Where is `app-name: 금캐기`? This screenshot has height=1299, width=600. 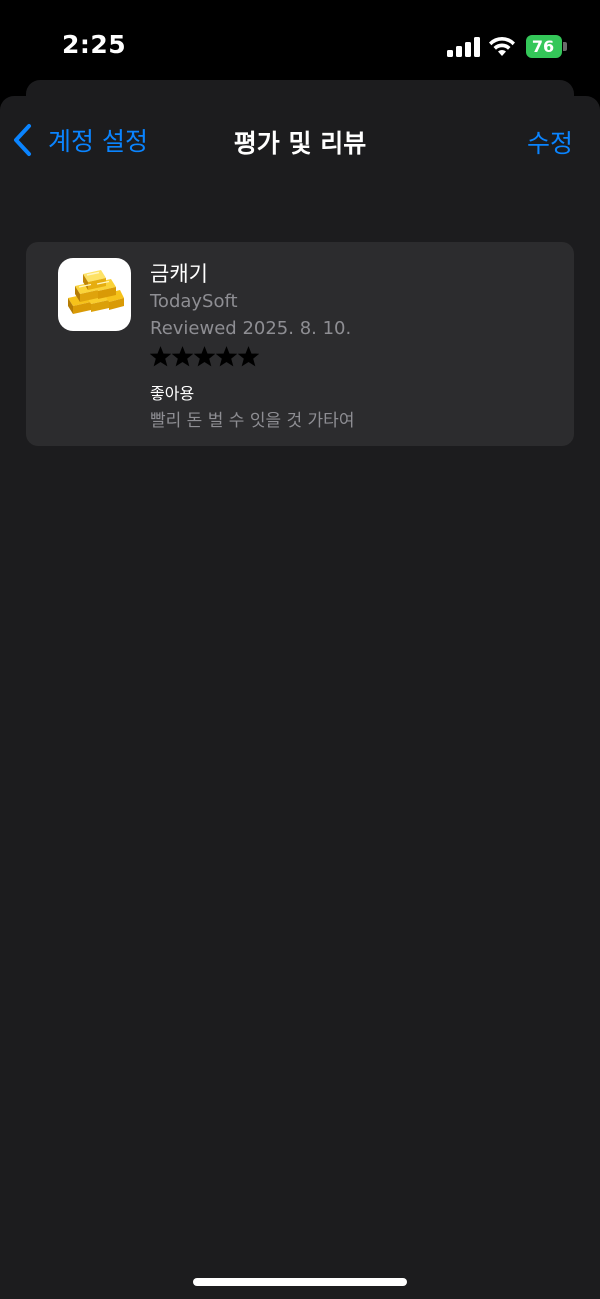 app-name: 금캐기 is located at coordinates (179, 274).